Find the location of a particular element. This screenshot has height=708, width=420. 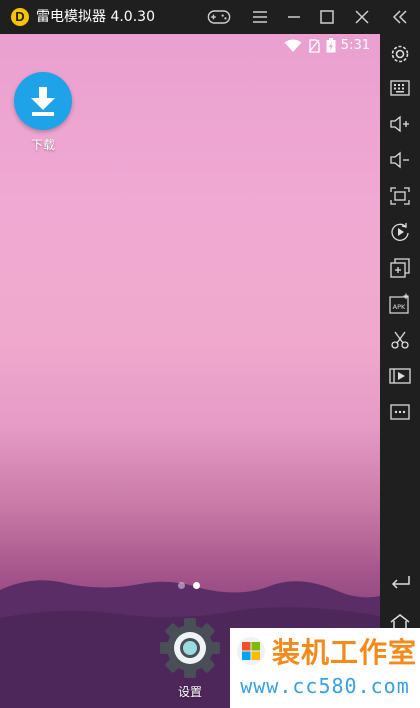

menu-icon is located at coordinates (260, 17).